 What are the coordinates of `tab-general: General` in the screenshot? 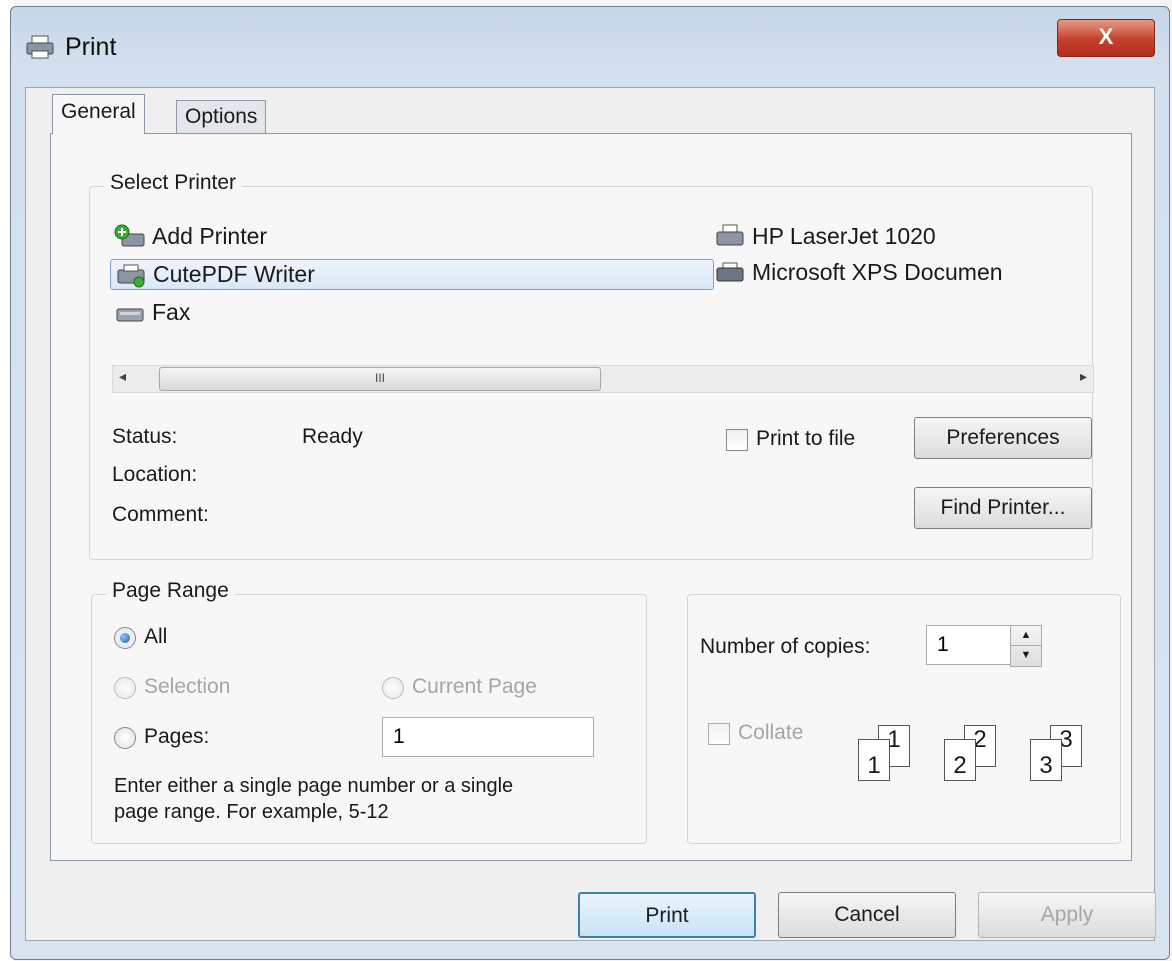 It's located at (98, 114).